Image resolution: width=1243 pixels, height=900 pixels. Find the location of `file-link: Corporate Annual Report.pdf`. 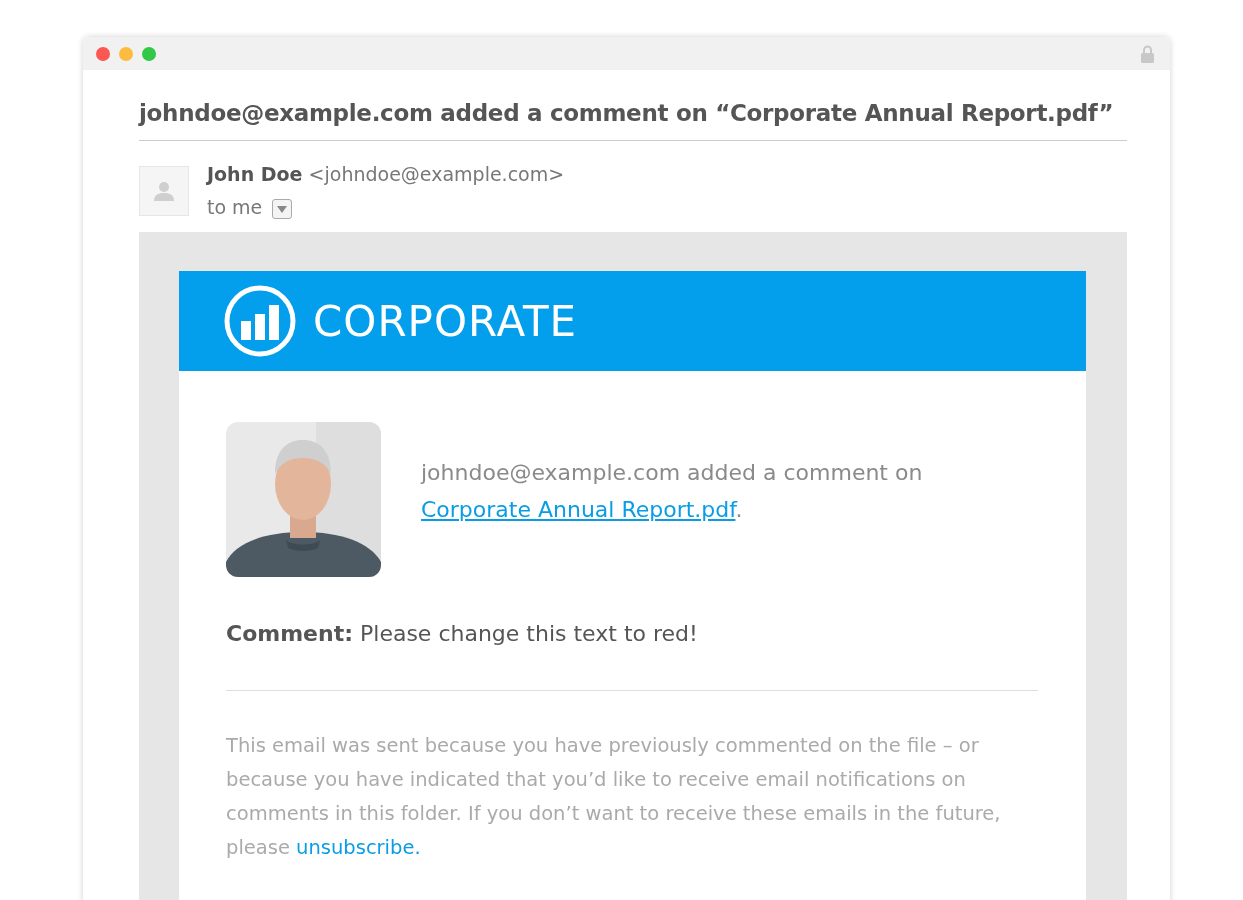

file-link: Corporate Annual Report.pdf is located at coordinates (578, 509).